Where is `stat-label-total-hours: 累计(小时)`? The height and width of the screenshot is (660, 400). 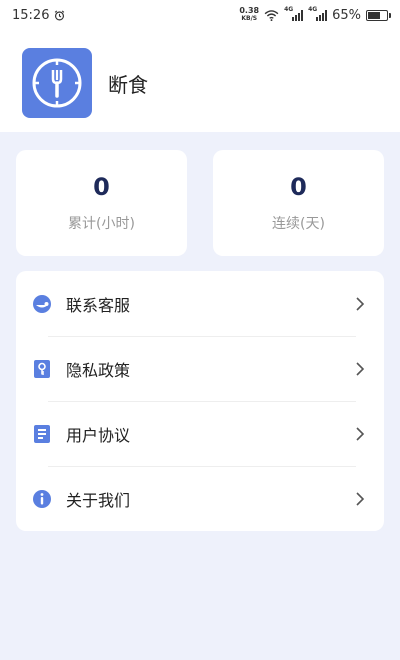
stat-label-total-hours: 累计(小时) is located at coordinates (101, 224).